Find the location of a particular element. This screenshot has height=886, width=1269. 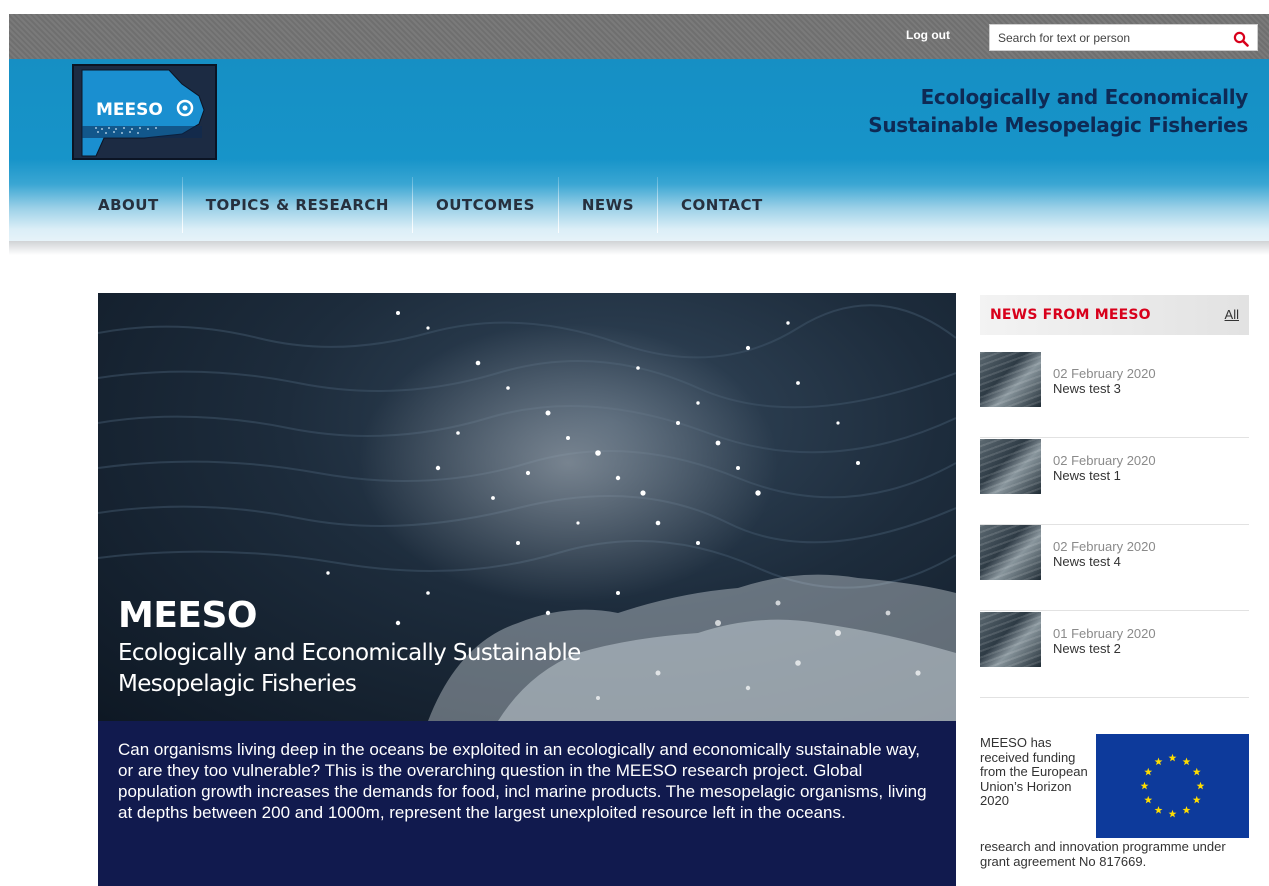

eu-flag-icon is located at coordinates (1172, 786).